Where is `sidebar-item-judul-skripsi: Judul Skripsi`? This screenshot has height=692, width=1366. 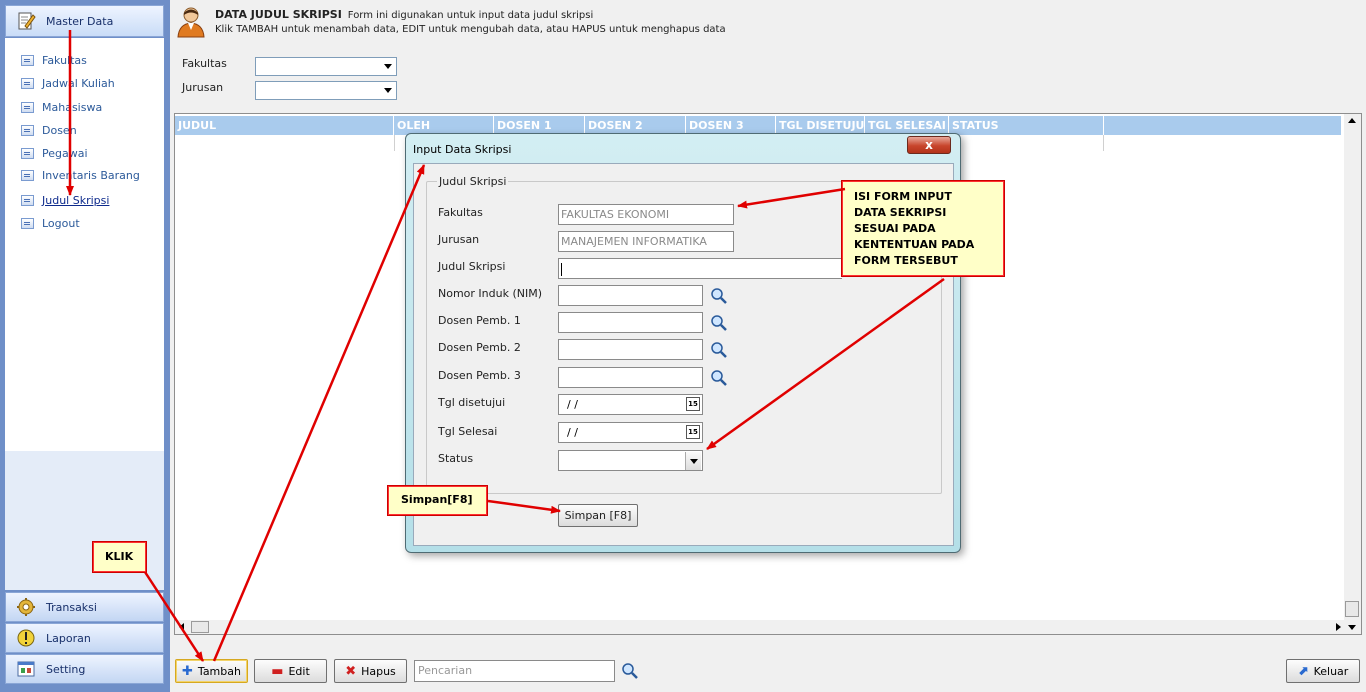
sidebar-item-judul-skripsi: Judul Skripsi is located at coordinates (65, 200).